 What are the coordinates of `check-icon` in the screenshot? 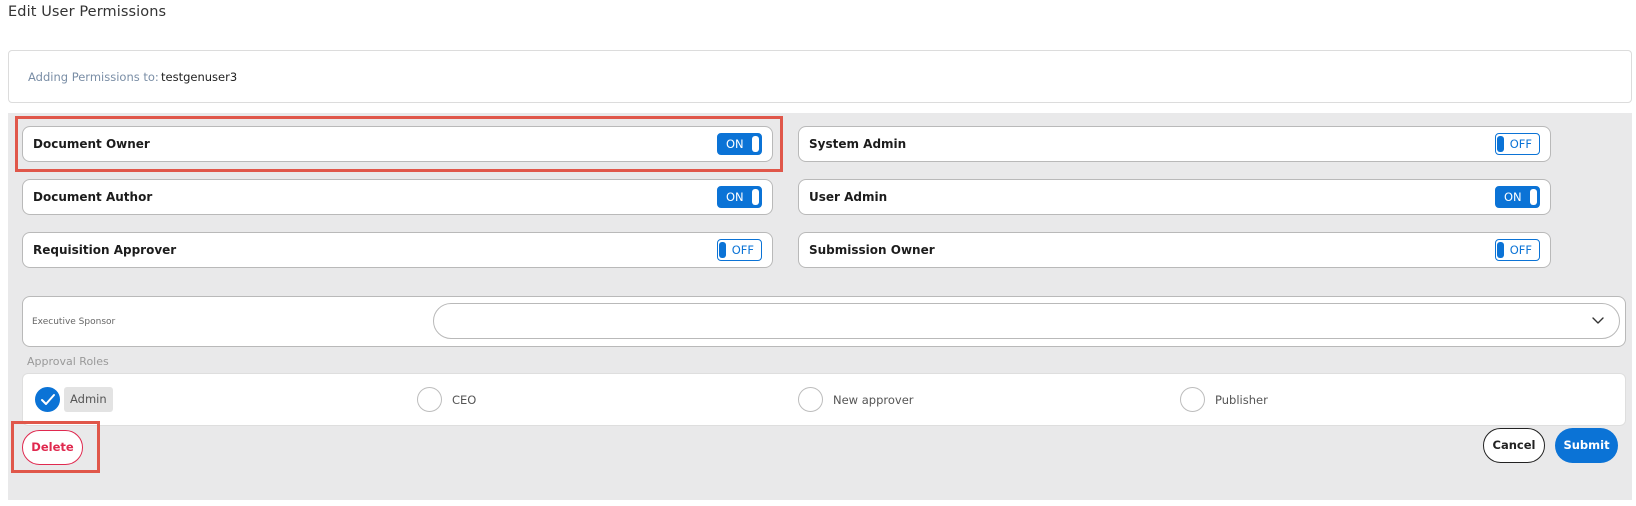 It's located at (48, 399).